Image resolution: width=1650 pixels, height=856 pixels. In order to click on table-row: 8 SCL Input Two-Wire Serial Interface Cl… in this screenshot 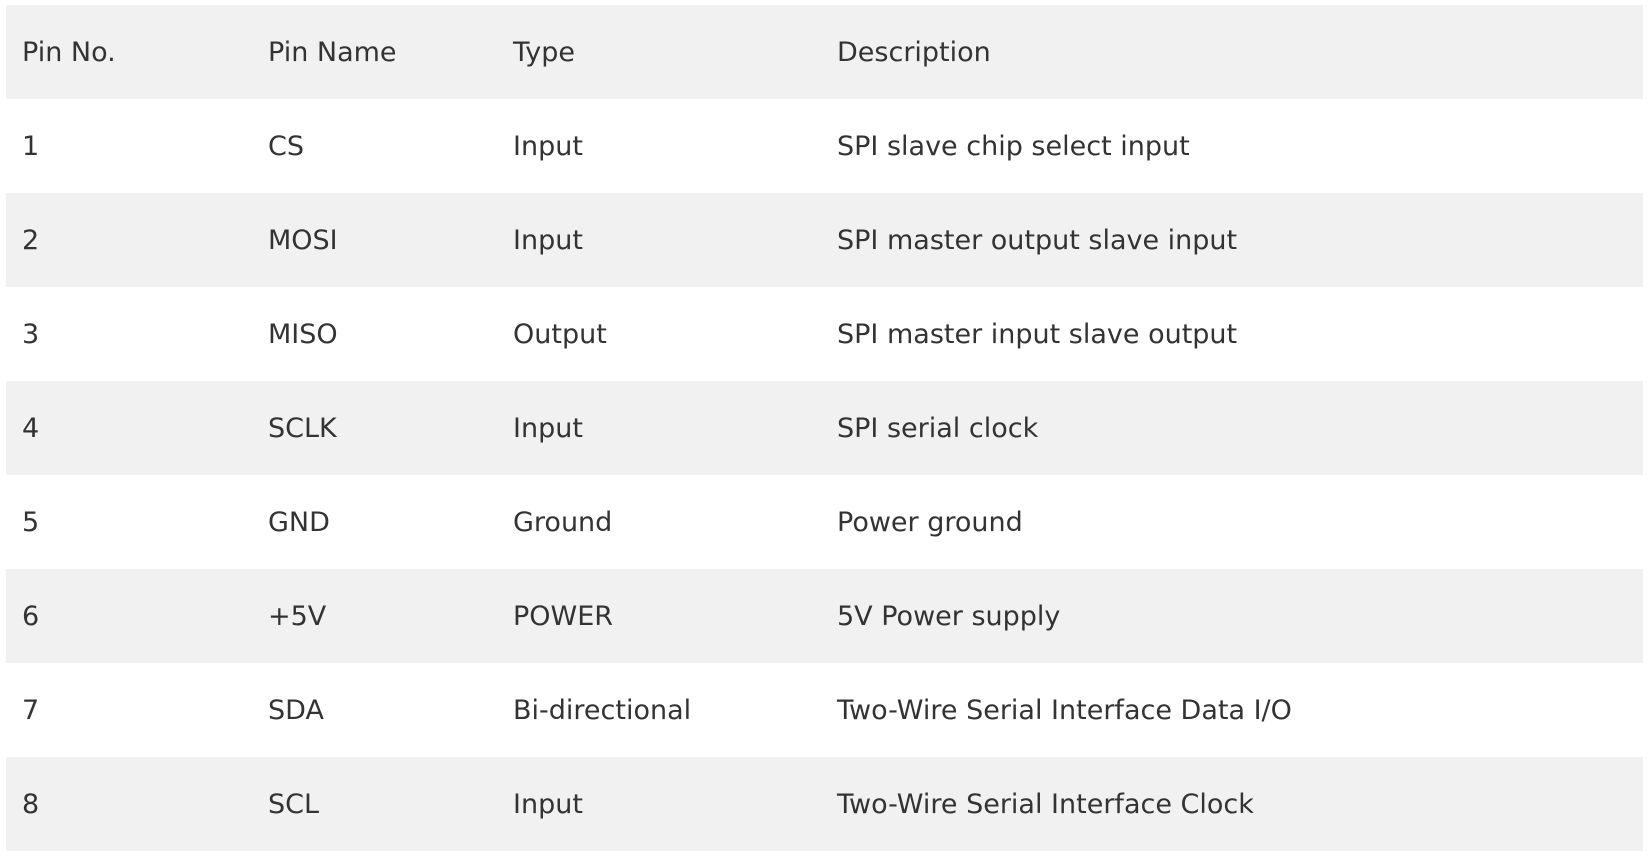, I will do `click(824, 804)`.